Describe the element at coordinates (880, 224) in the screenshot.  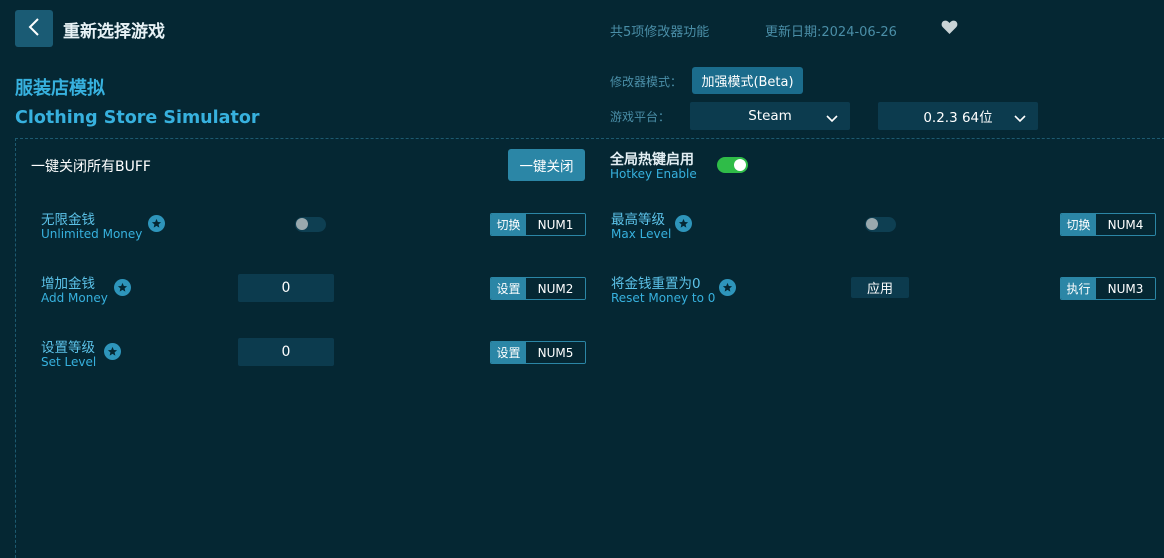
I see `max-level-toggle` at that location.